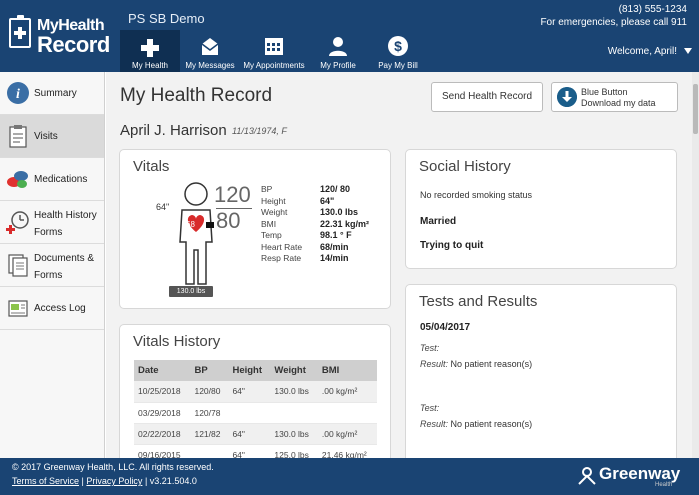 The image size is (699, 495). What do you see at coordinates (17, 222) in the screenshot?
I see `health-history-icon` at bounding box center [17, 222].